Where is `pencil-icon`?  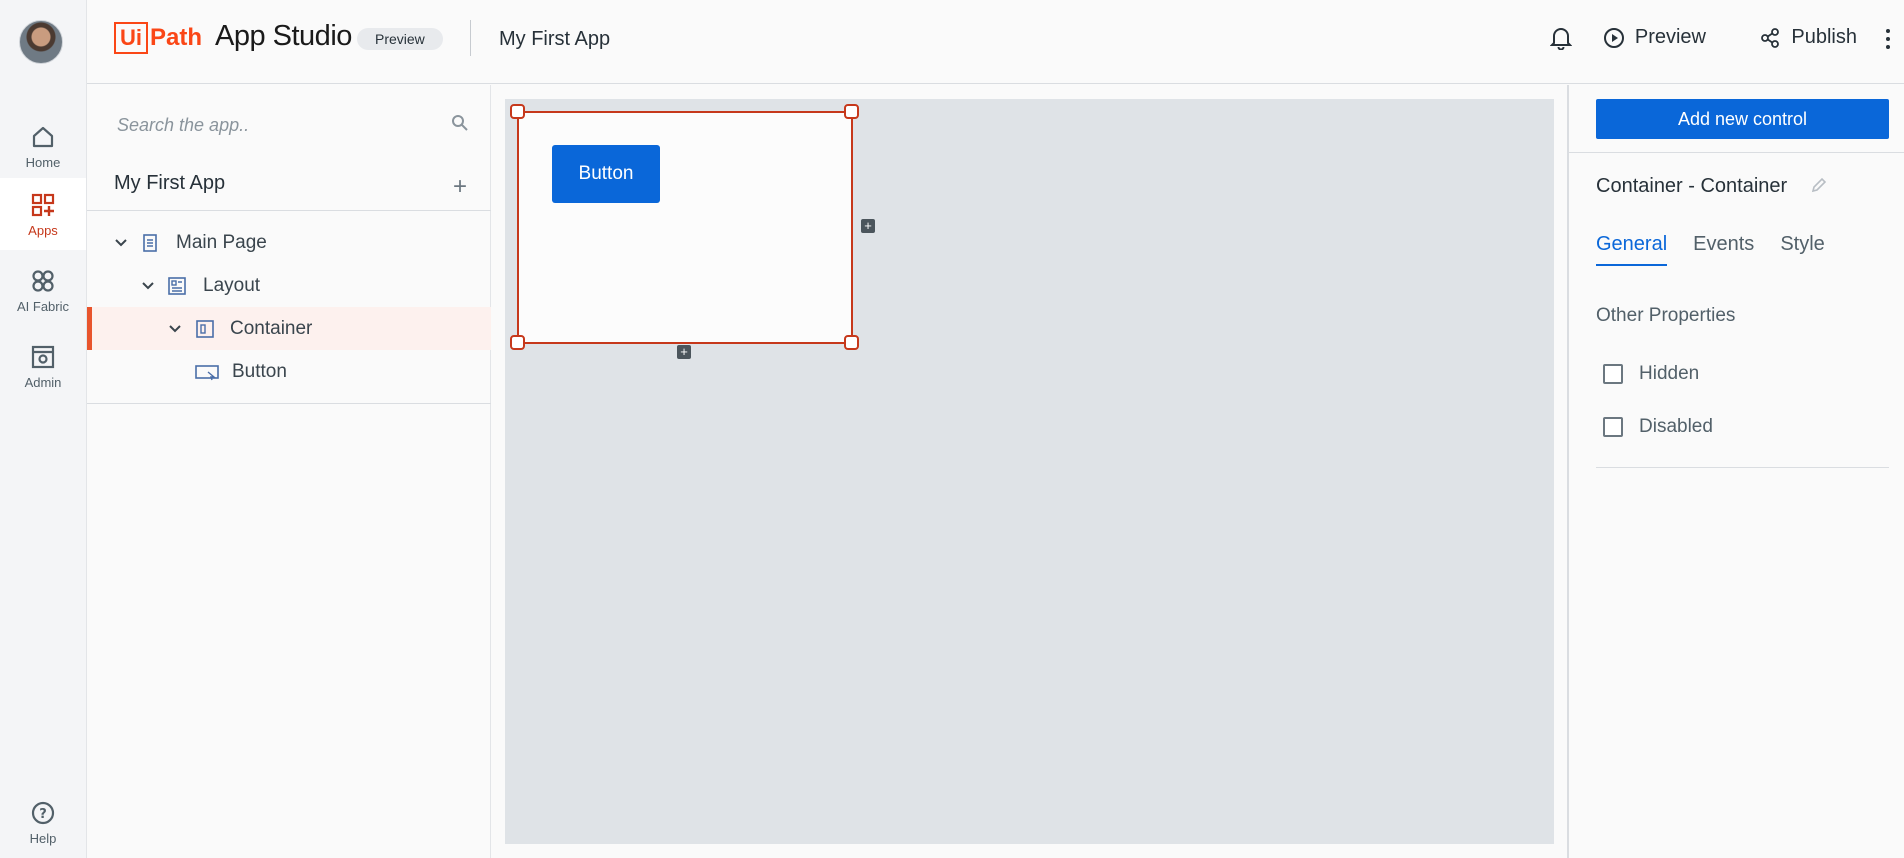
pencil-icon is located at coordinates (1819, 185).